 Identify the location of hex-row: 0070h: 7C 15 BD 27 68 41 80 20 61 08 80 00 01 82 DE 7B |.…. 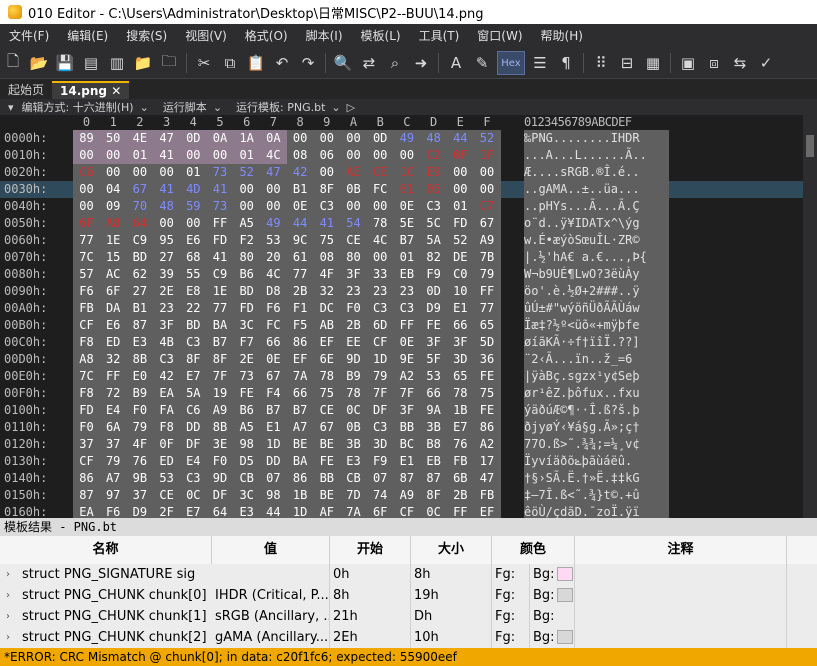
(408, 257).